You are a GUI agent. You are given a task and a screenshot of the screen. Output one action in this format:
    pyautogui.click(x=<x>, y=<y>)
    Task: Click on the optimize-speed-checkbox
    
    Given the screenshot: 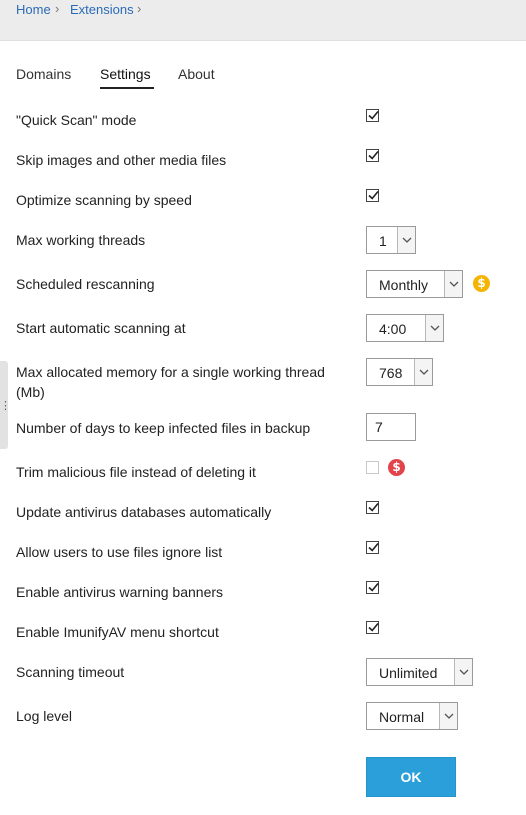 What is the action you would take?
    pyautogui.click(x=372, y=195)
    